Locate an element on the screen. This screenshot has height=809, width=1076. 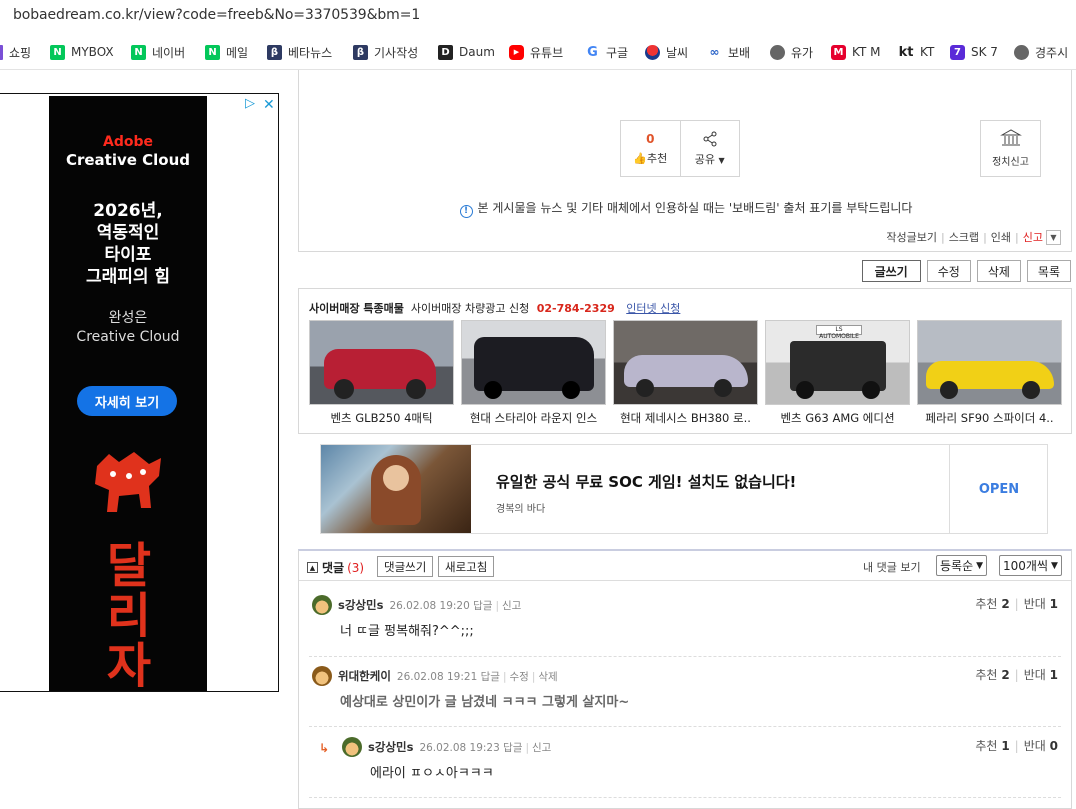
ad-art-text: 달리자 is located at coordinates (129, 616).